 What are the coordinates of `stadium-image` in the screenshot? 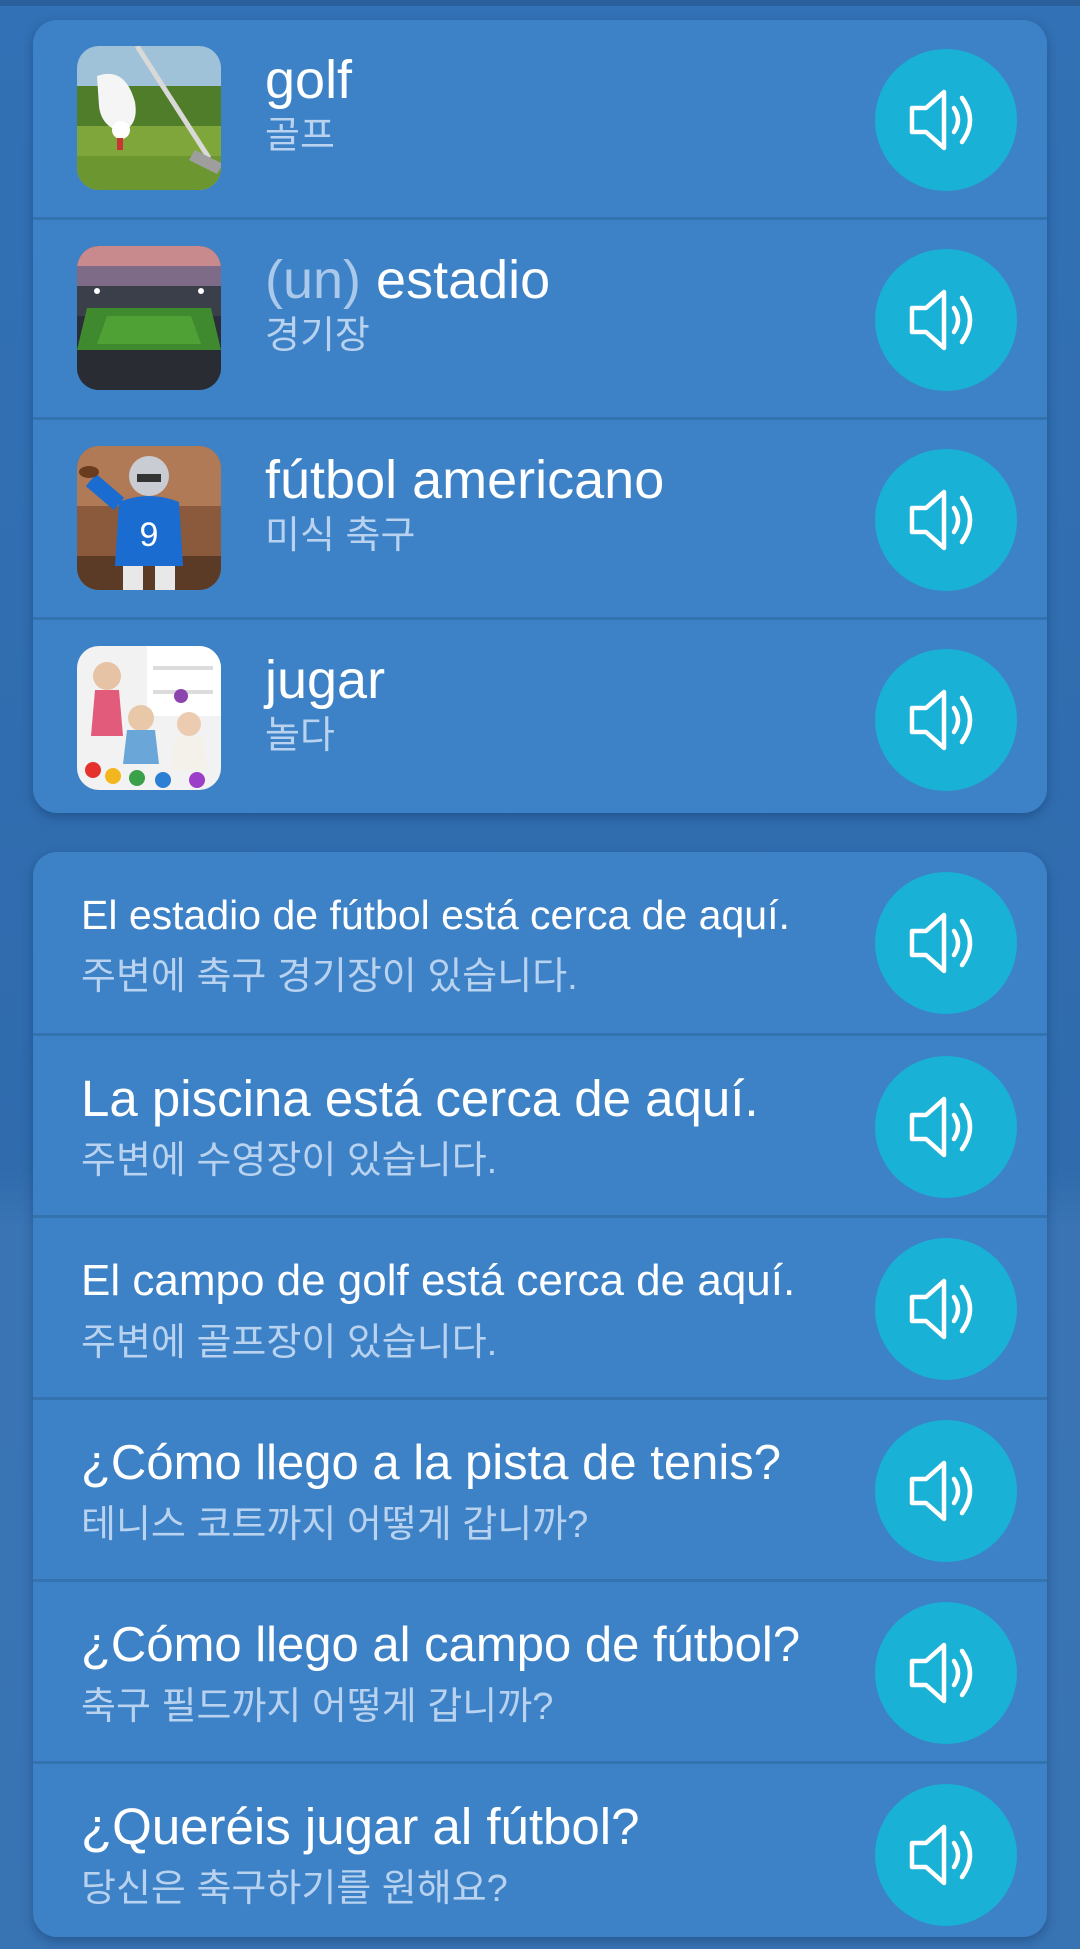 It's located at (149, 318).